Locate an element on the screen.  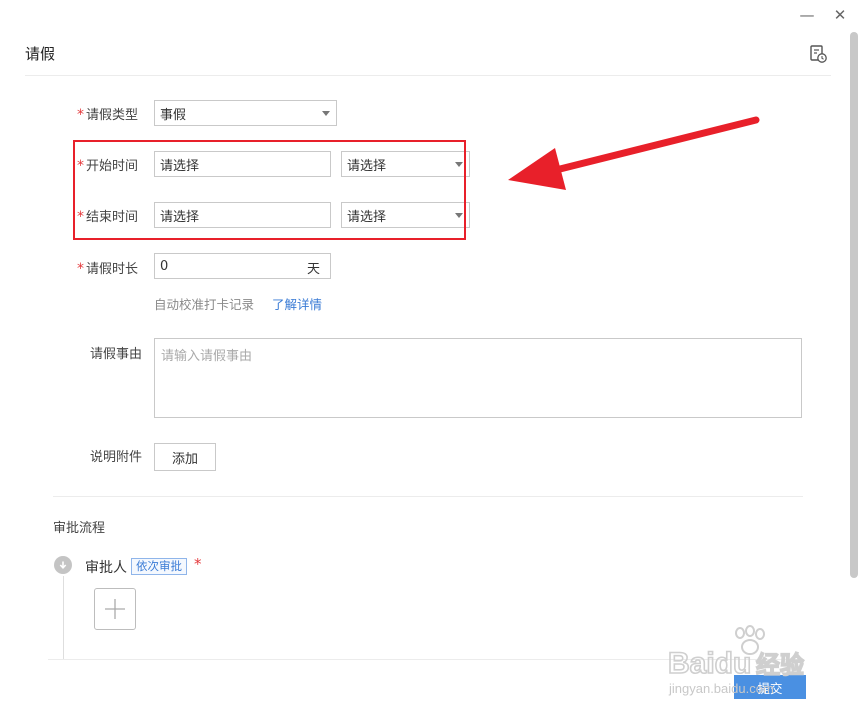
leave-type-value: 事假 is located at coordinates (173, 115).